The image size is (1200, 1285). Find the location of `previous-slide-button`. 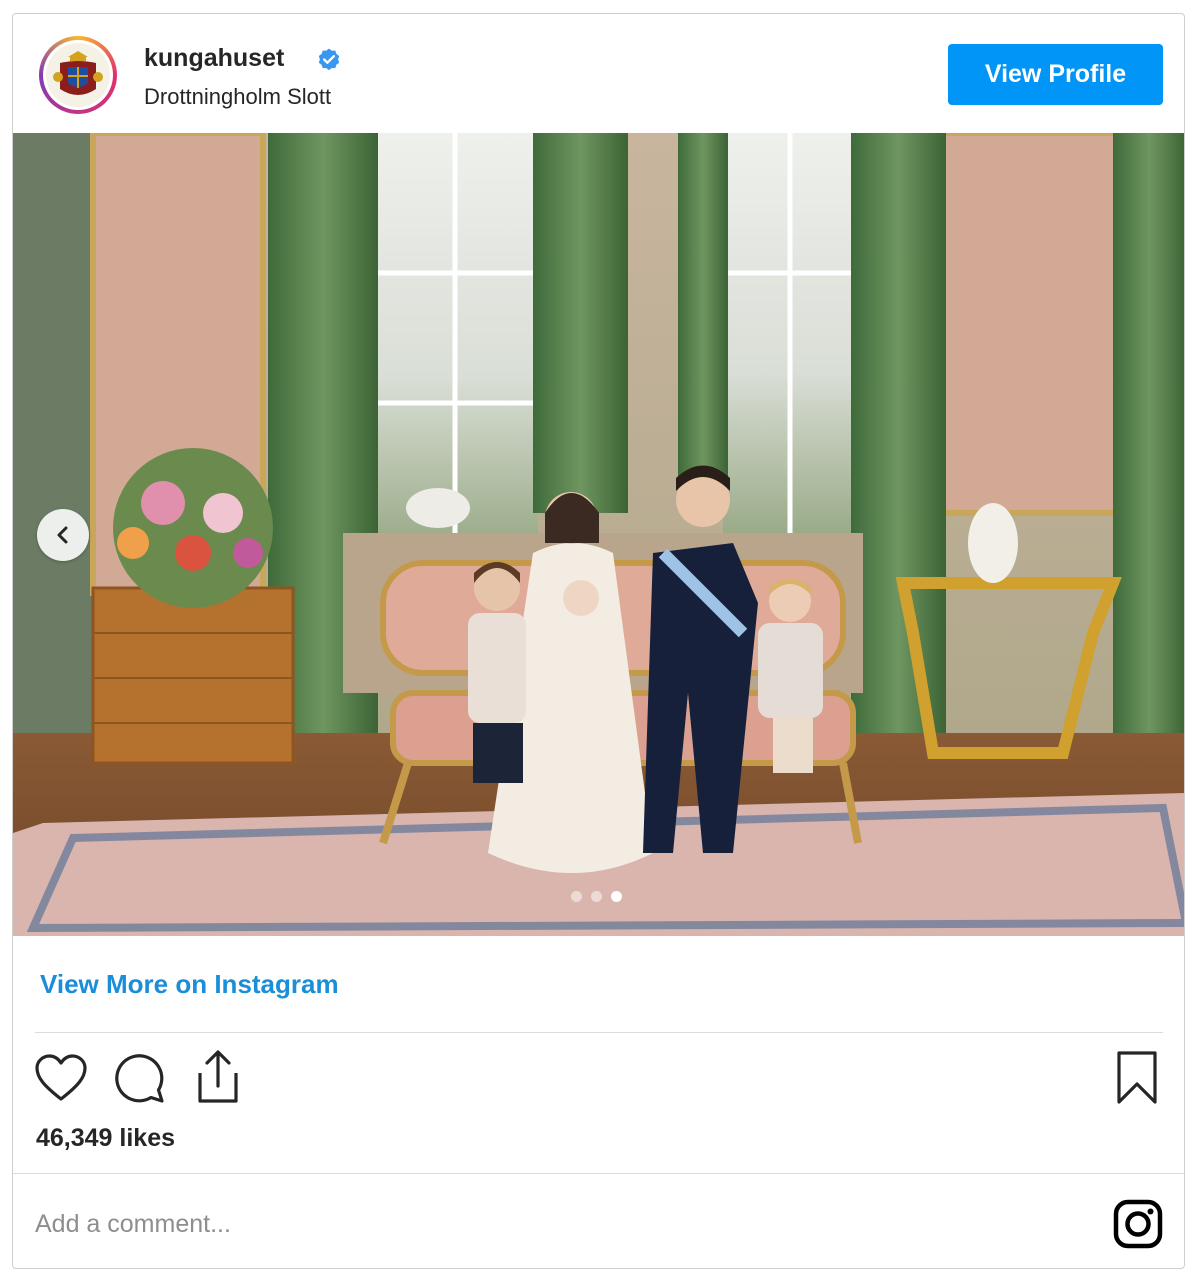

previous-slide-button is located at coordinates (63, 535).